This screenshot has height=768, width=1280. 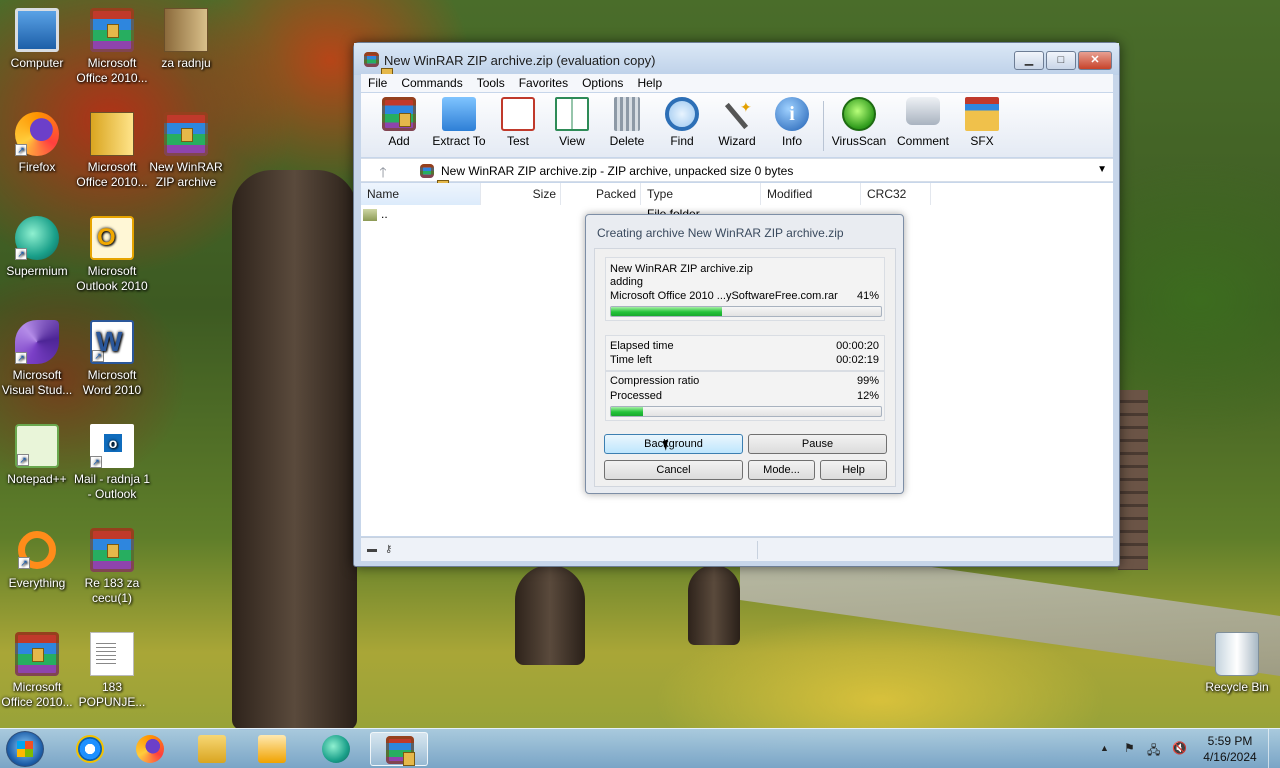 I want to click on toolbar-add-button: Add, so click(x=399, y=122).